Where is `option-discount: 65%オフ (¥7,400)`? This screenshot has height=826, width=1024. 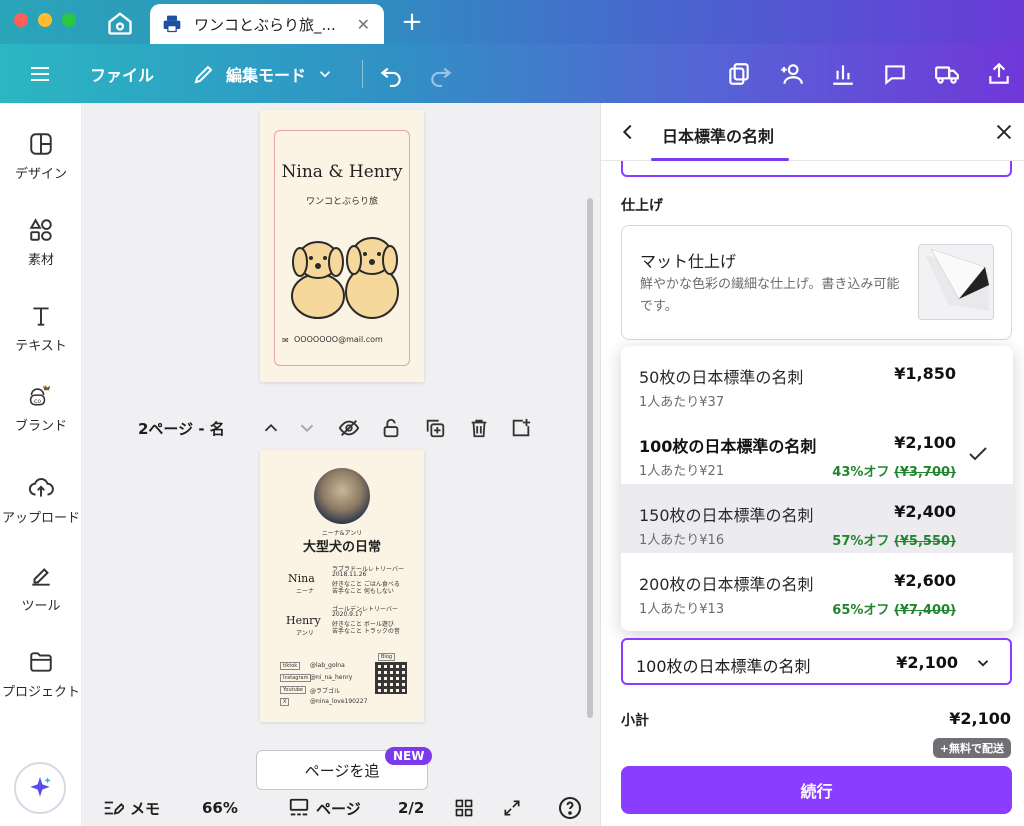
option-discount: 65%オフ (¥7,400) is located at coordinates (894, 608).